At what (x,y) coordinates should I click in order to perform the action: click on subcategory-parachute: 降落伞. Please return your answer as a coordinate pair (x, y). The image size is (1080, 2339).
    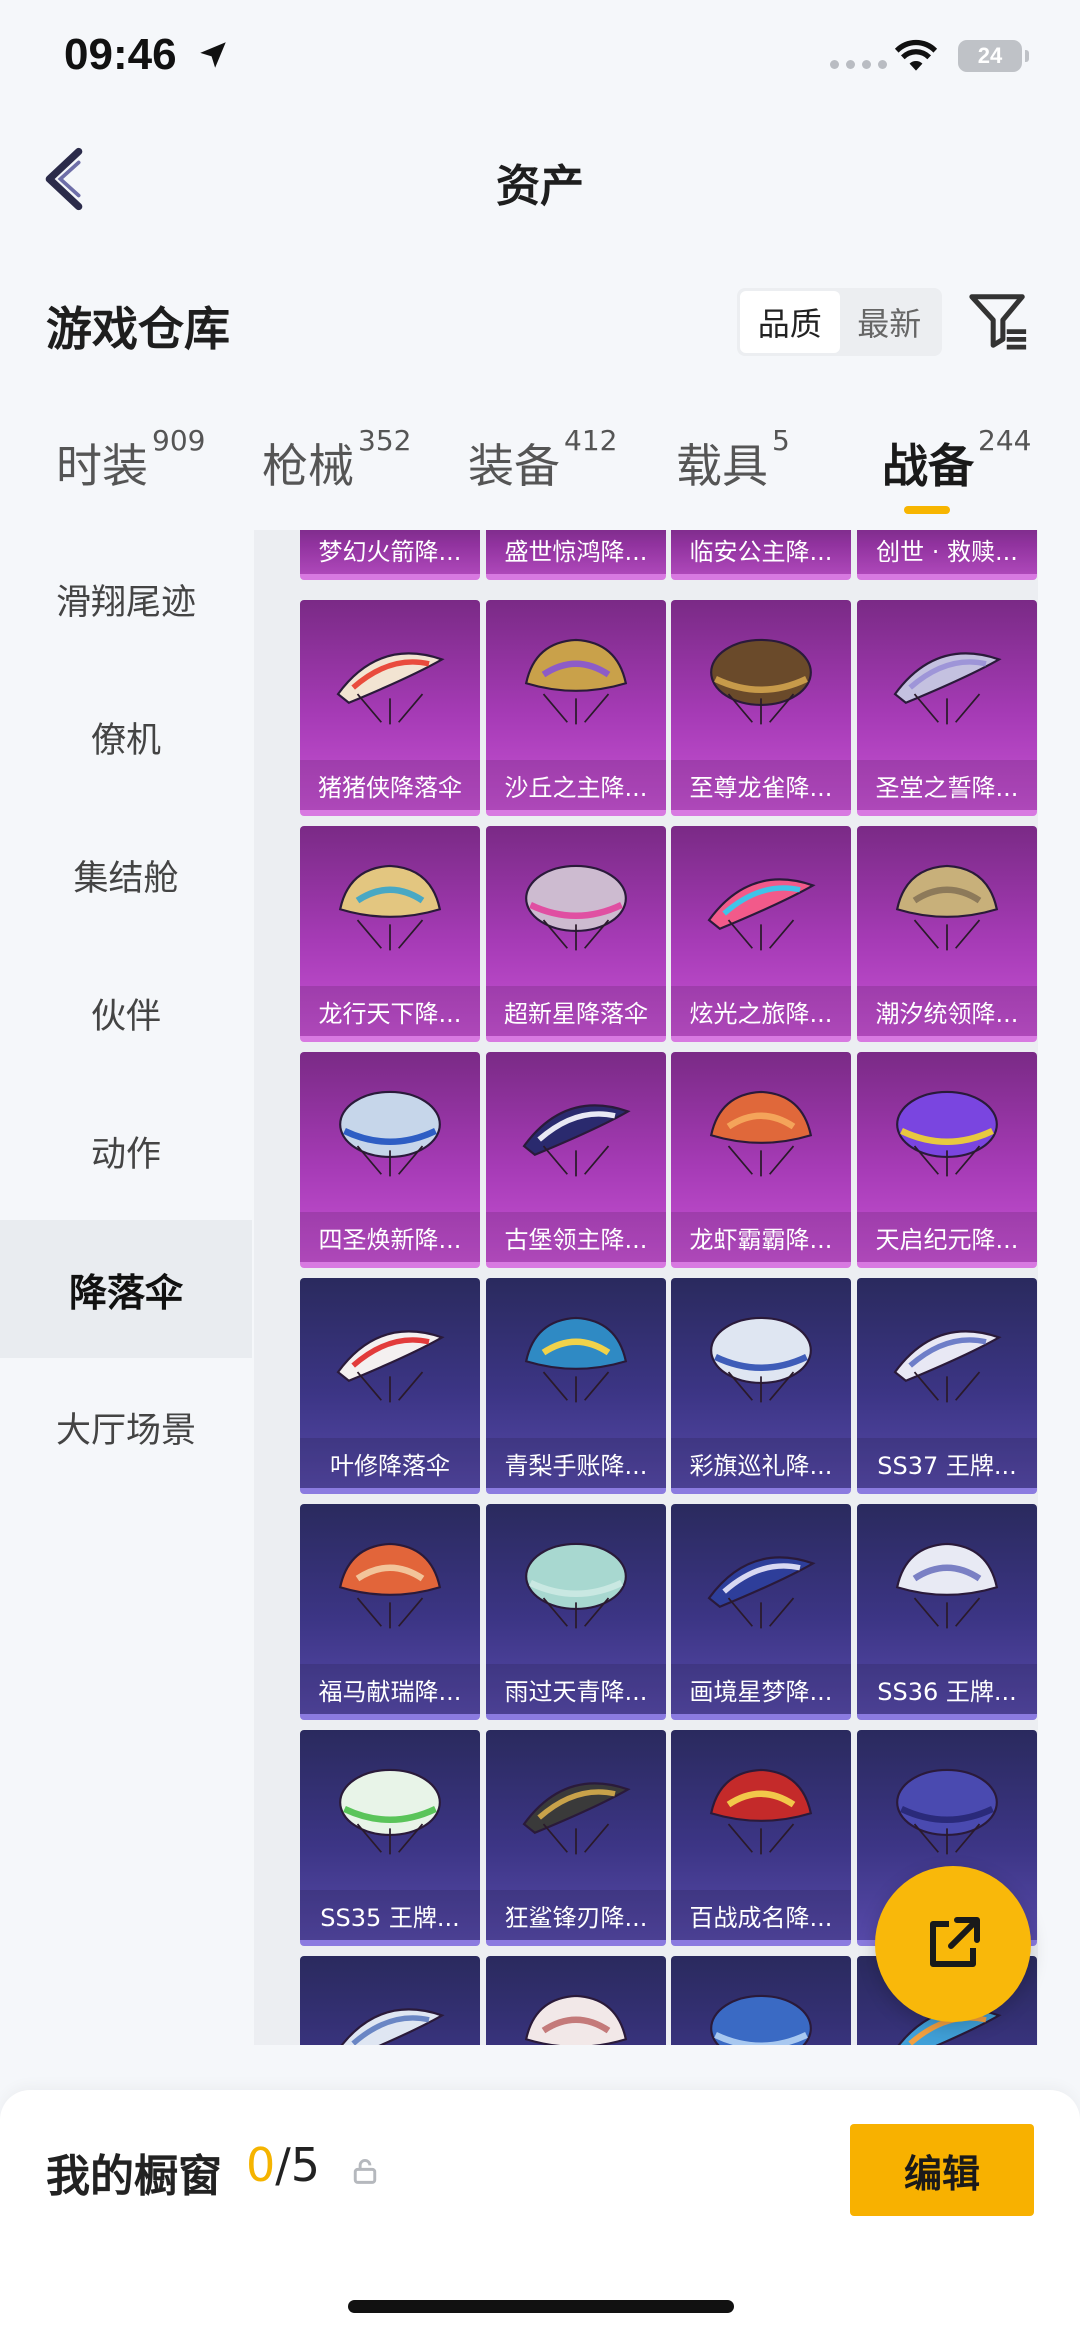
    Looking at the image, I should click on (126, 1289).